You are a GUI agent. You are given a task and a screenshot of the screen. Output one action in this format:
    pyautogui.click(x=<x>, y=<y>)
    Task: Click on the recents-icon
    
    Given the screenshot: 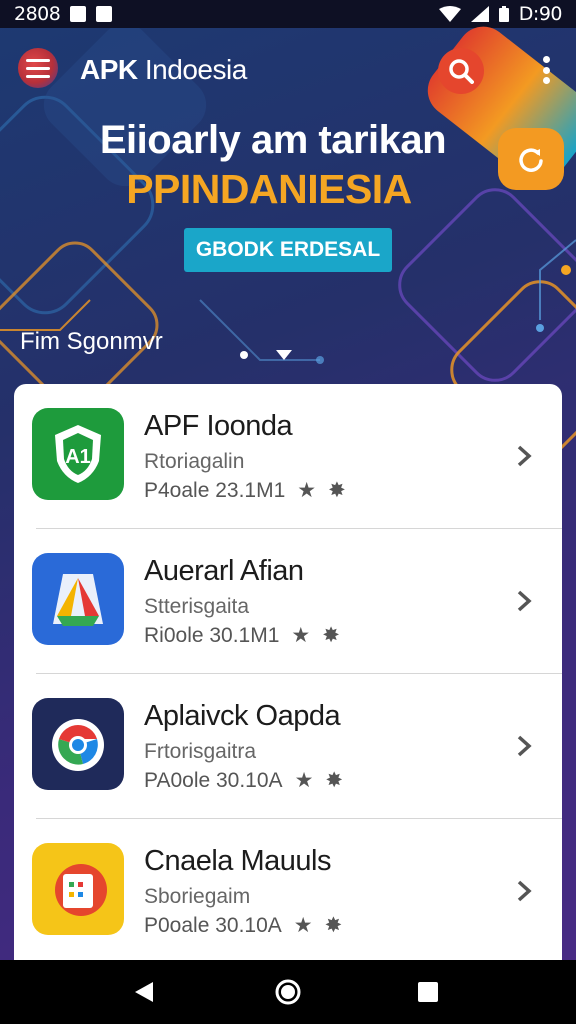 What is the action you would take?
    pyautogui.click(x=428, y=992)
    